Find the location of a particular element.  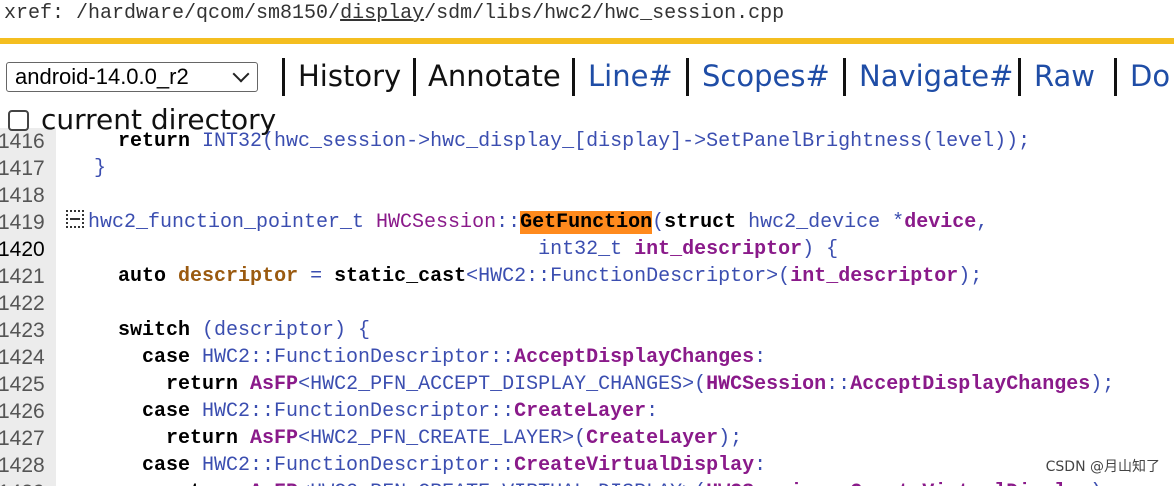

line-number: 1428 is located at coordinates (28, 465).